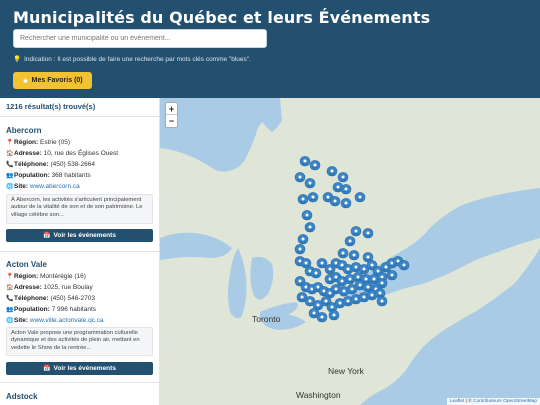 The height and width of the screenshot is (405, 540). What do you see at coordinates (171, 109) in the screenshot?
I see `zoom-in-button: +` at bounding box center [171, 109].